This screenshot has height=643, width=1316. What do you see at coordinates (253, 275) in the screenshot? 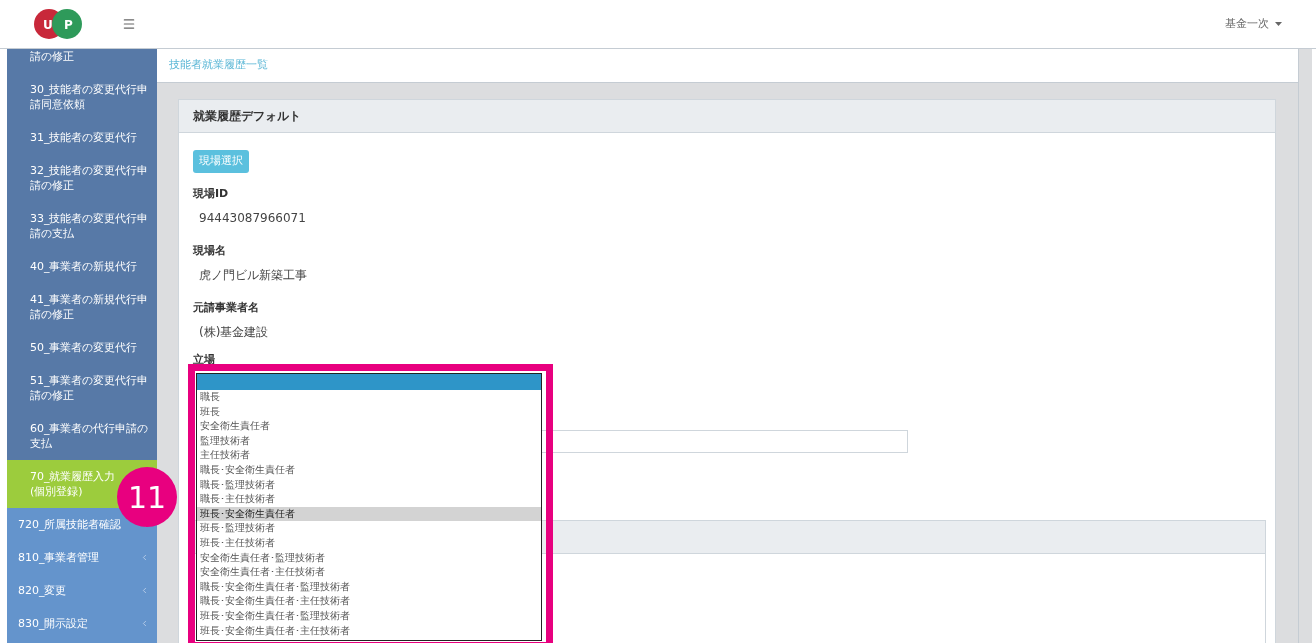
I see `field-value: 虎ノ門ビル新築工事` at bounding box center [253, 275].